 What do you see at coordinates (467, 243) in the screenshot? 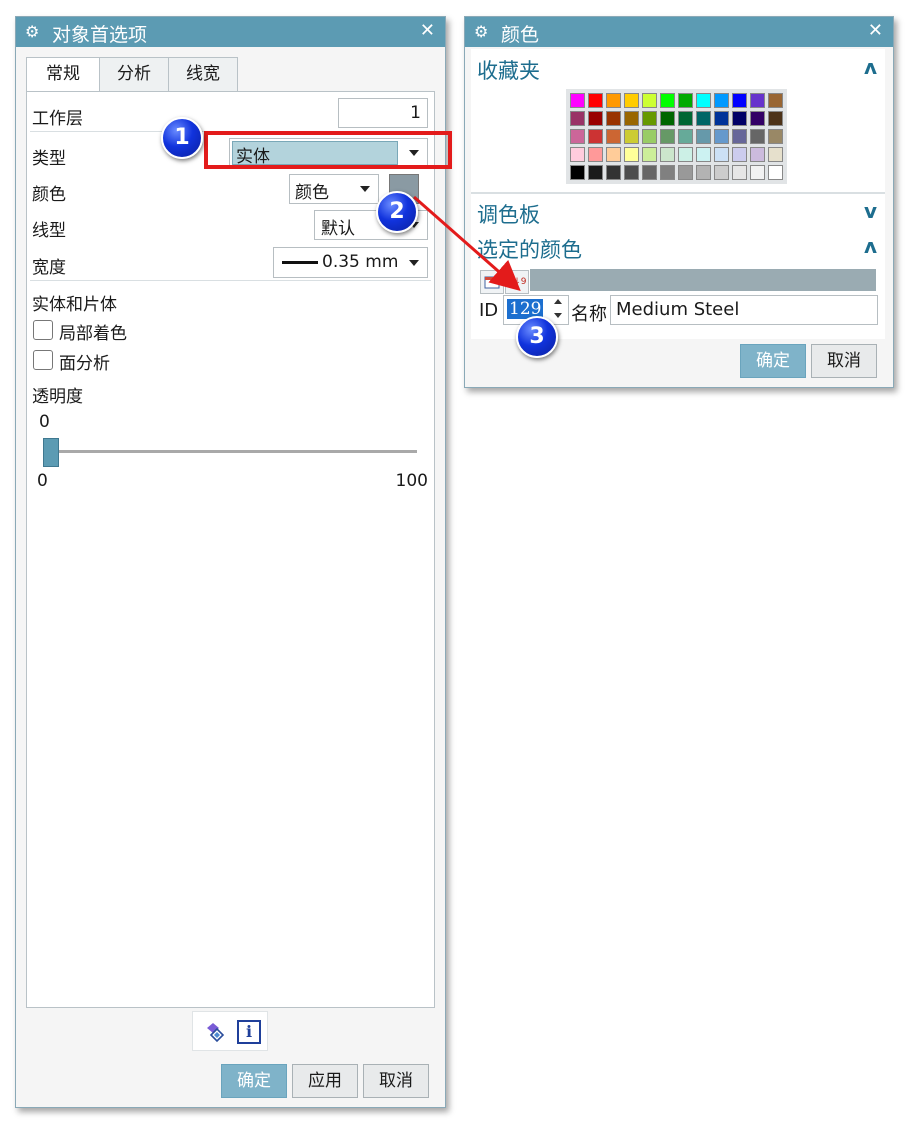
I see `annotation-arrow` at bounding box center [467, 243].